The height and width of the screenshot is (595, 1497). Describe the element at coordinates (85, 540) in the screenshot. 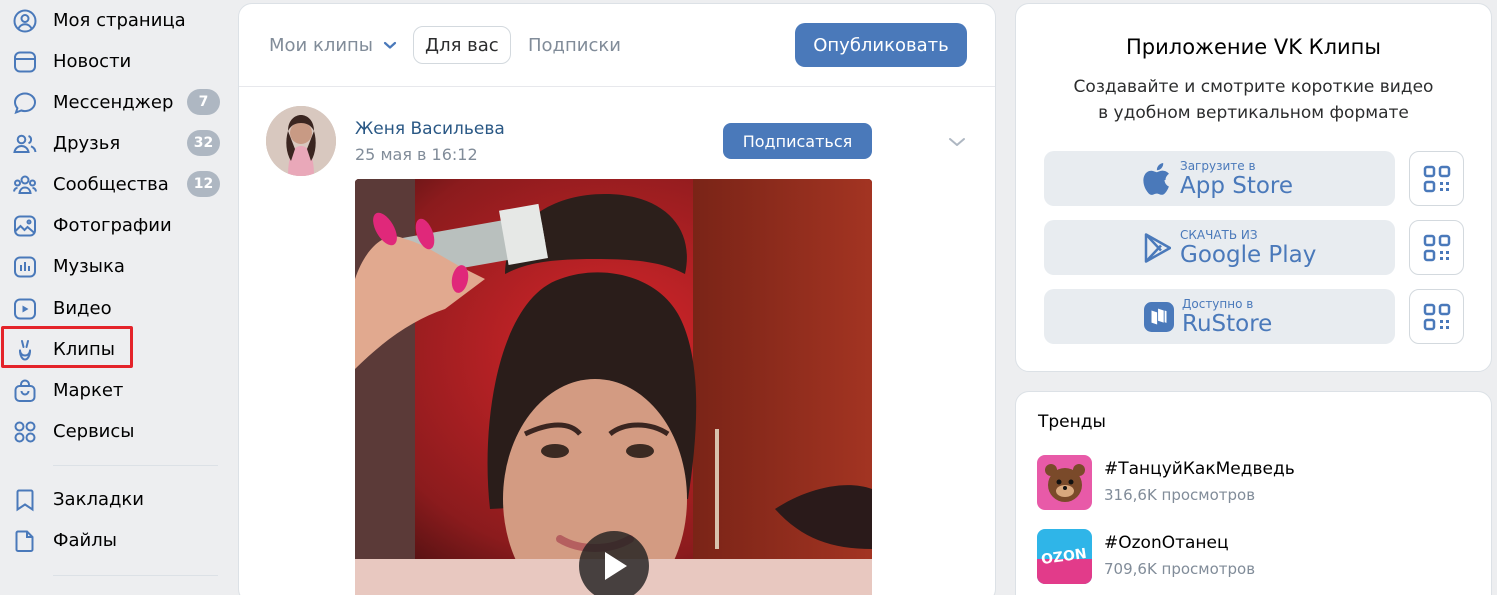

I see `sidebar-item-label: Файлы` at that location.